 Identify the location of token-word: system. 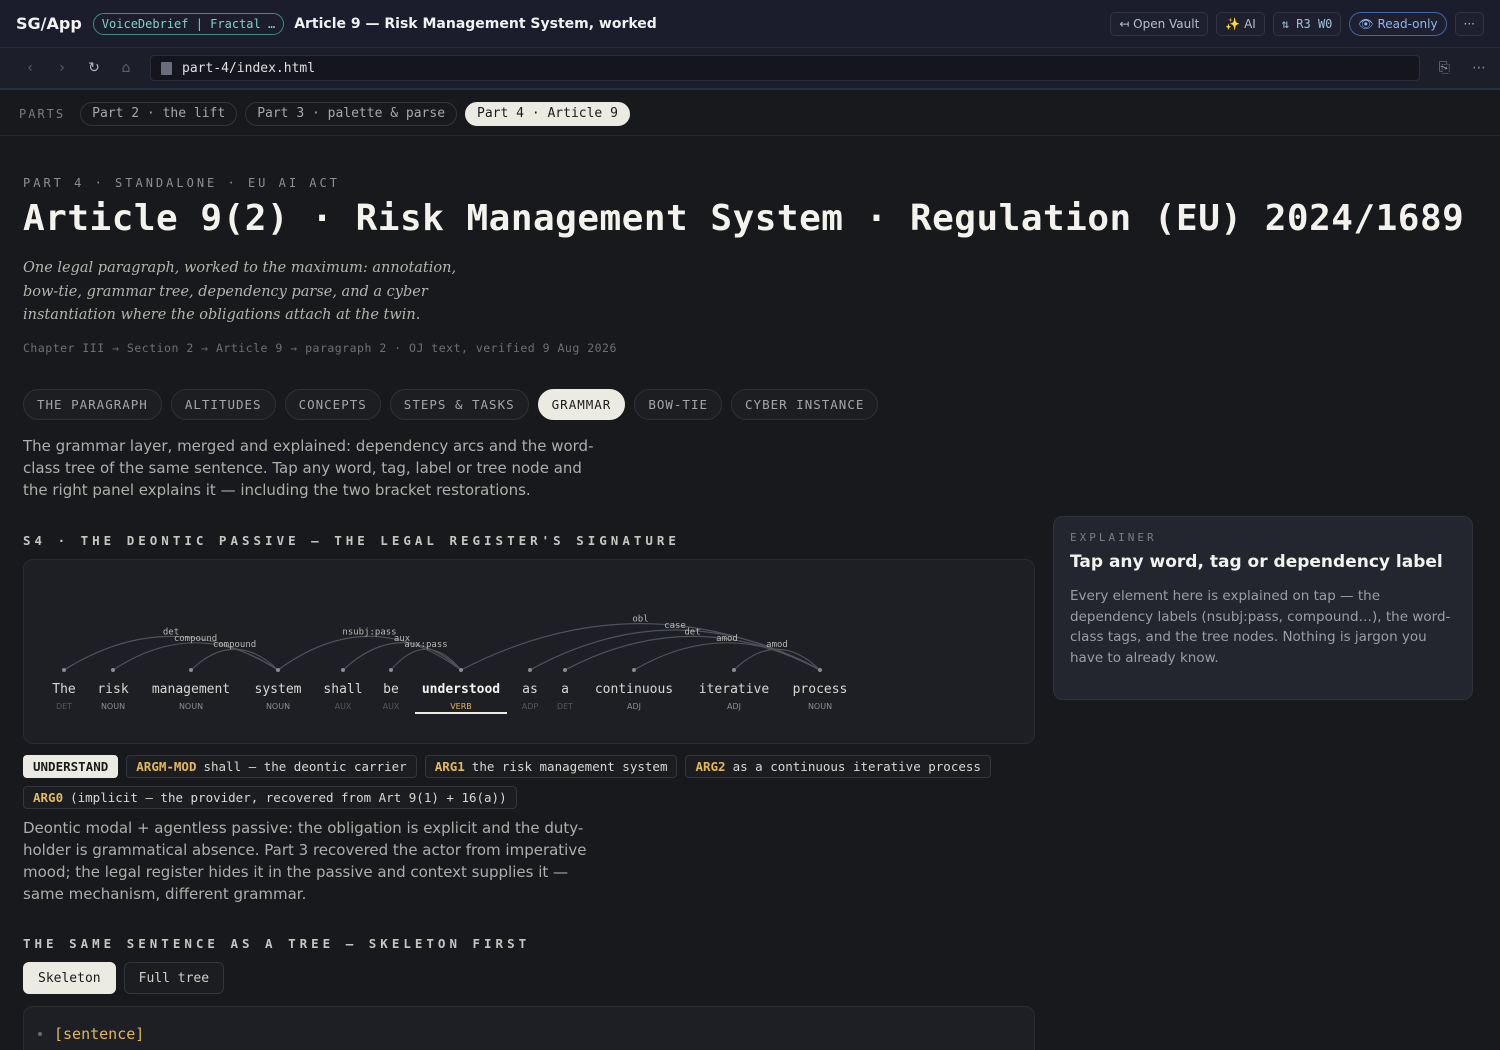
(278, 689).